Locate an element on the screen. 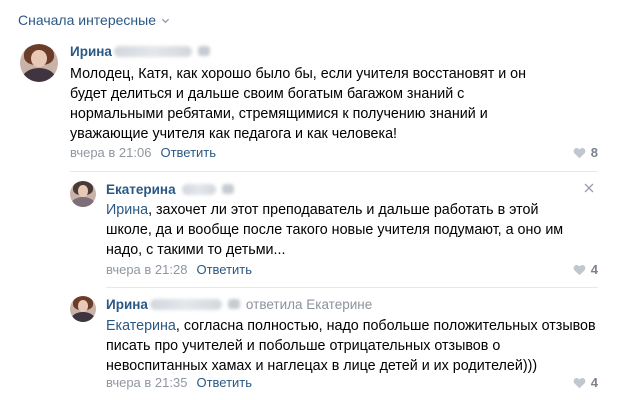 The width and height of the screenshot is (620, 400). comment-date: вчера в 21:06 is located at coordinates (110, 152).